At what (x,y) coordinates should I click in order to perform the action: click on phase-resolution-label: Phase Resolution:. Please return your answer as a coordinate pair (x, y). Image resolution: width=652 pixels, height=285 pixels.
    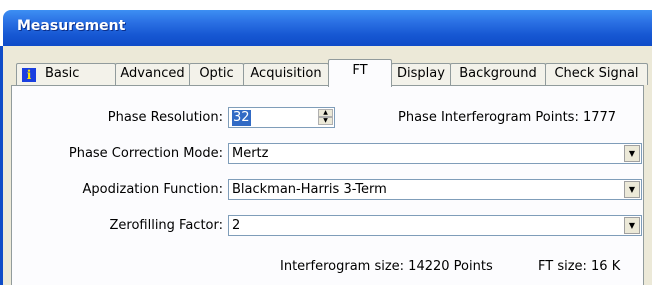
    Looking at the image, I should click on (165, 117).